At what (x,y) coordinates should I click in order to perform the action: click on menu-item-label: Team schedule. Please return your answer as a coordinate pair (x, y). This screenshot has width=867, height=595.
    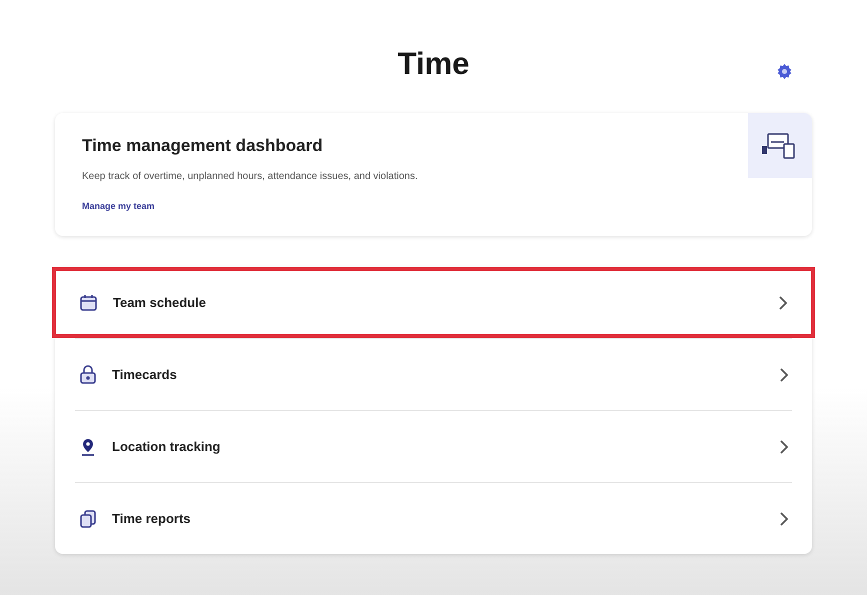
    Looking at the image, I should click on (160, 303).